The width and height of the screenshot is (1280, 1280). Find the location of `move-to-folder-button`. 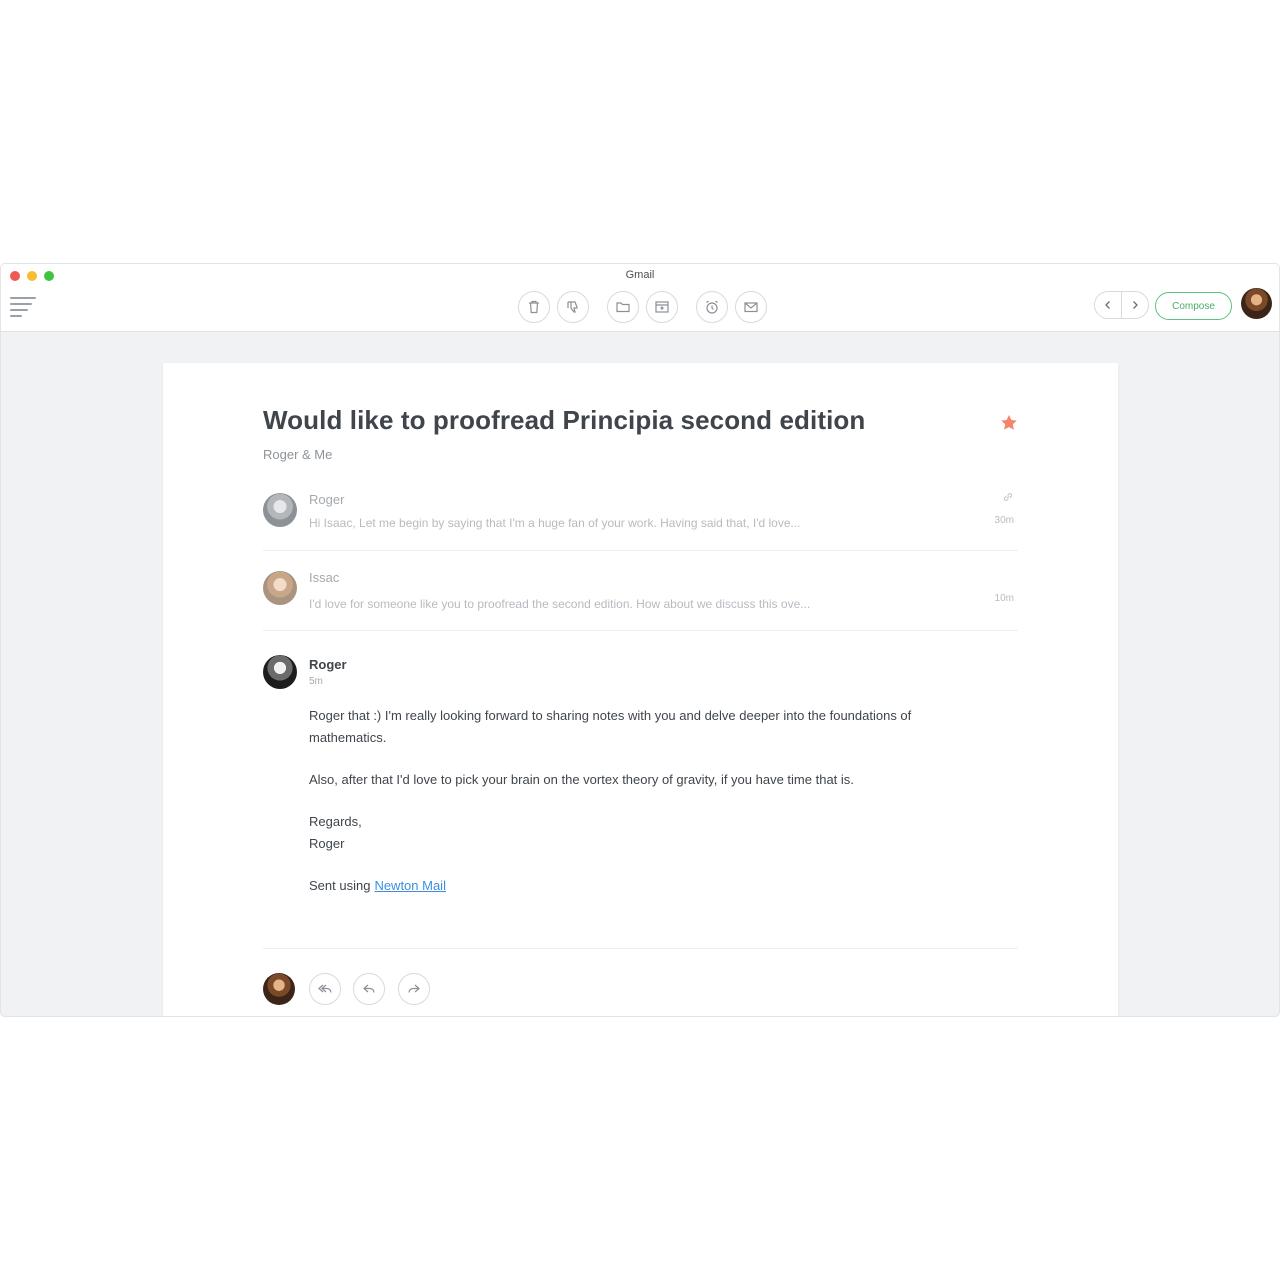

move-to-folder-button is located at coordinates (623, 307).